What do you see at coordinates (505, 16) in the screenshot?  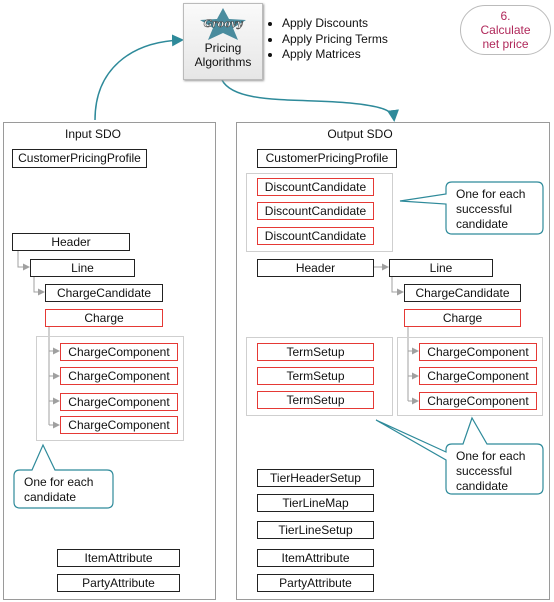 I see `step-number: 6.` at bounding box center [505, 16].